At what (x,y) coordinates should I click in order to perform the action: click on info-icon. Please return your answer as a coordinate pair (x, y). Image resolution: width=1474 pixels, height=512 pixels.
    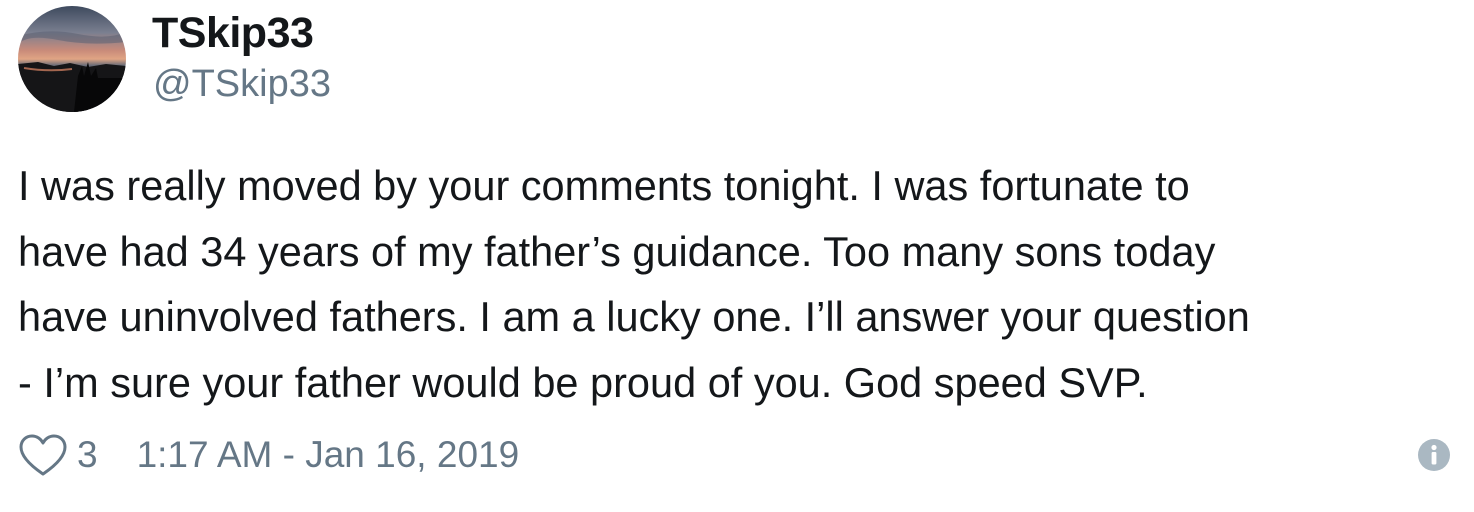
    Looking at the image, I should click on (1434, 455).